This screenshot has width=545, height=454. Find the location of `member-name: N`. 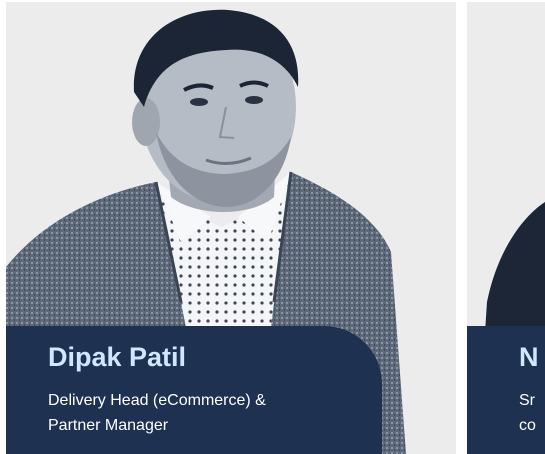

member-name: N is located at coordinates (529, 357).